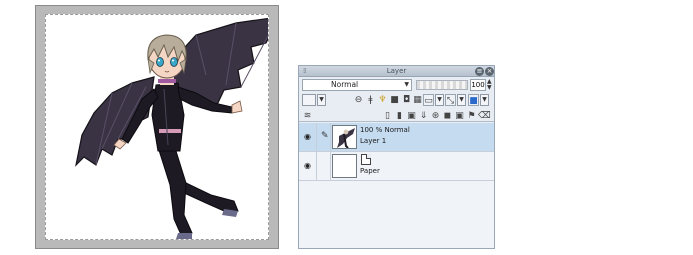 This screenshot has height=255, width=693. I want to click on layer-thumbnail, so click(344, 137).